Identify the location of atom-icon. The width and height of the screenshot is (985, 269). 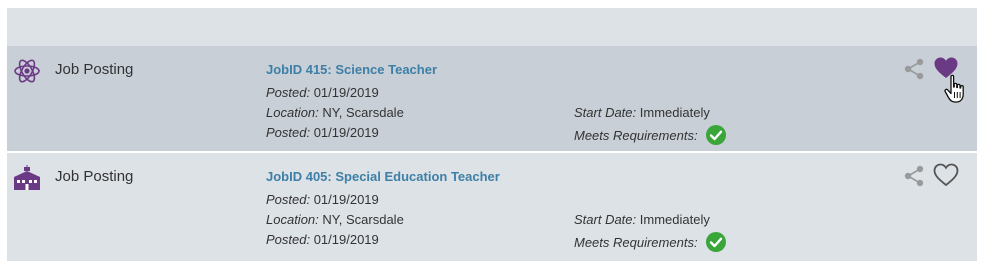
(27, 71).